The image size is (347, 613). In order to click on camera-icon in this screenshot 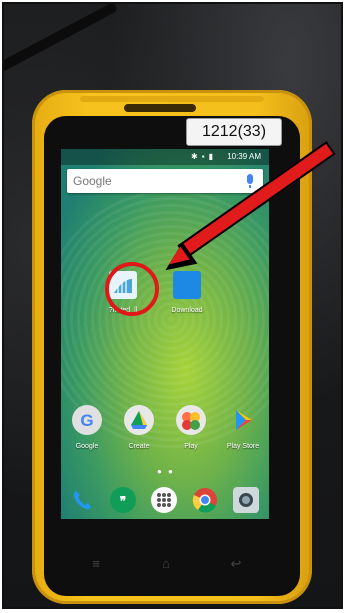, I will do `click(246, 500)`.